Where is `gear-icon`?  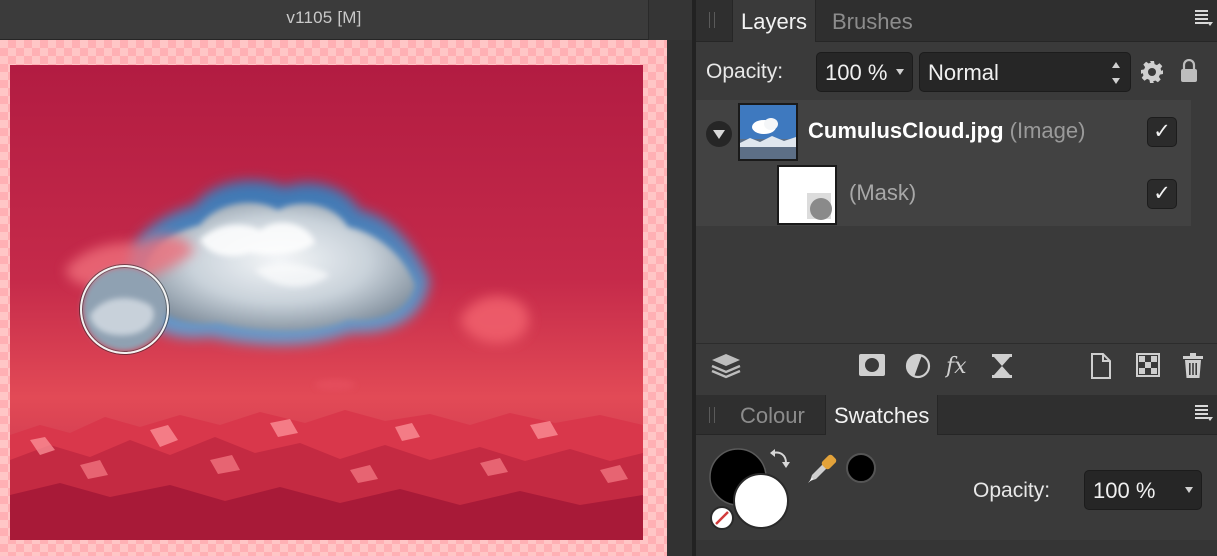
gear-icon is located at coordinates (1152, 72).